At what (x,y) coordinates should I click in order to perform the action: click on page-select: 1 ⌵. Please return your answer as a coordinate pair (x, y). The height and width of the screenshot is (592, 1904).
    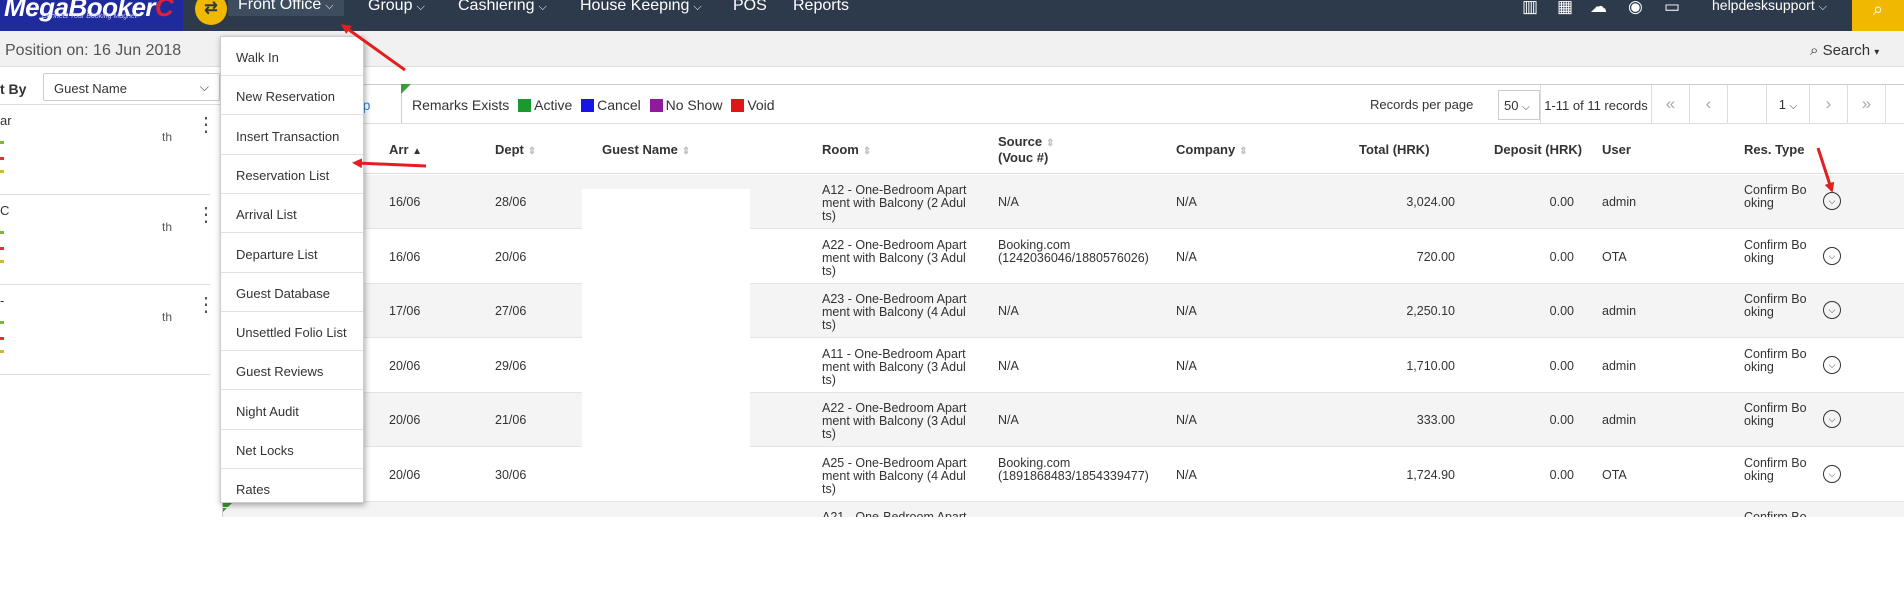
    Looking at the image, I should click on (1788, 105).